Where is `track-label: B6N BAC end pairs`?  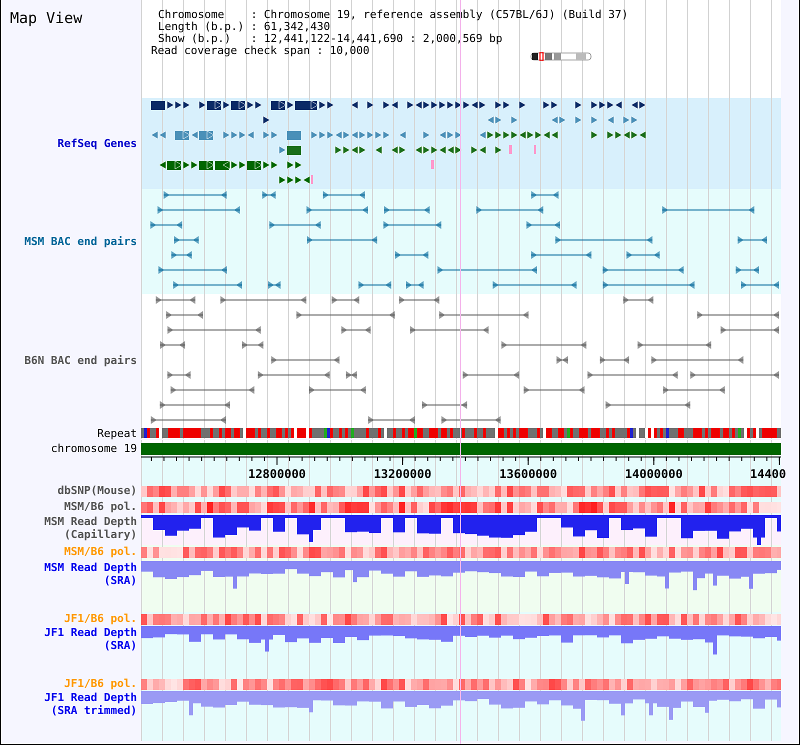 track-label: B6N BAC end pairs is located at coordinates (80, 360).